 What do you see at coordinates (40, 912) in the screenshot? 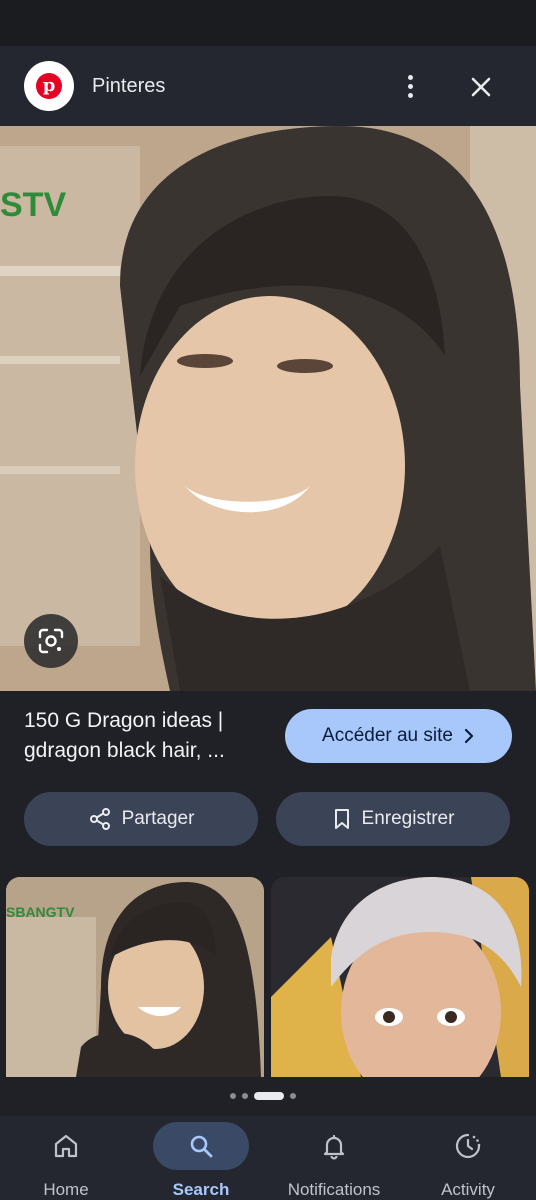
I see `thumb1-watermark: SBANGTV` at bounding box center [40, 912].